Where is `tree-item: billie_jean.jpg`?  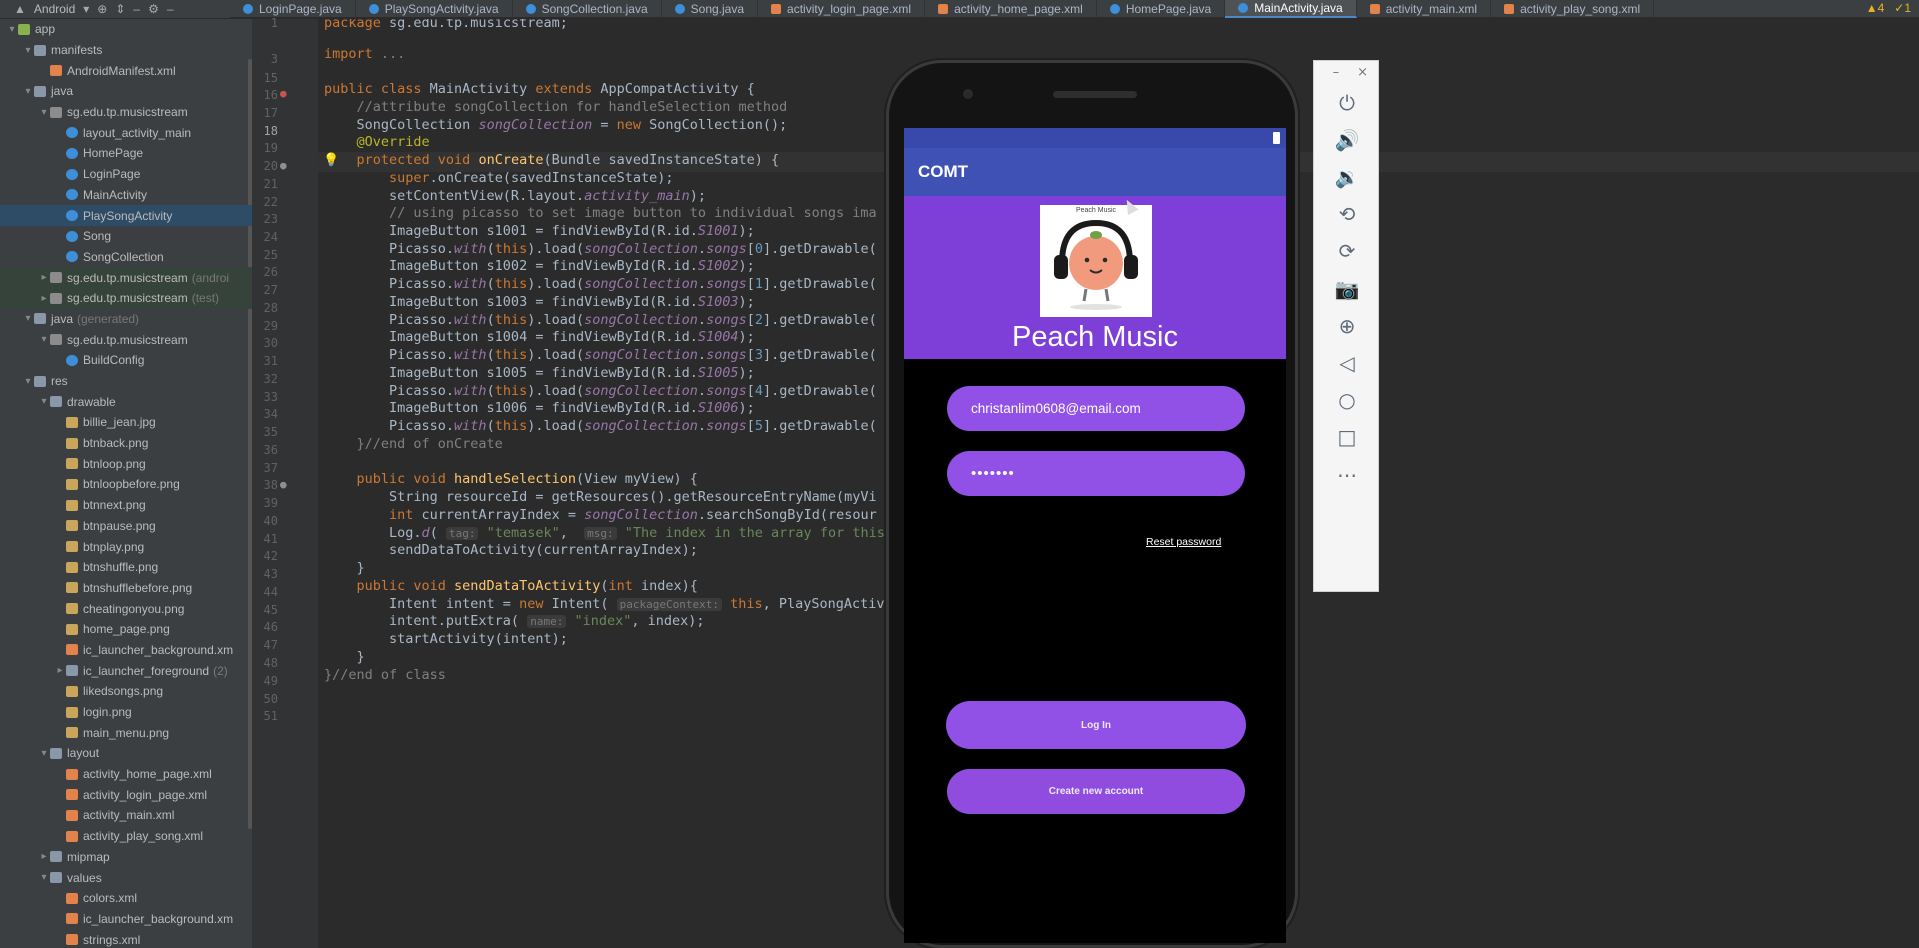
tree-item: billie_jean.jpg is located at coordinates (126, 422).